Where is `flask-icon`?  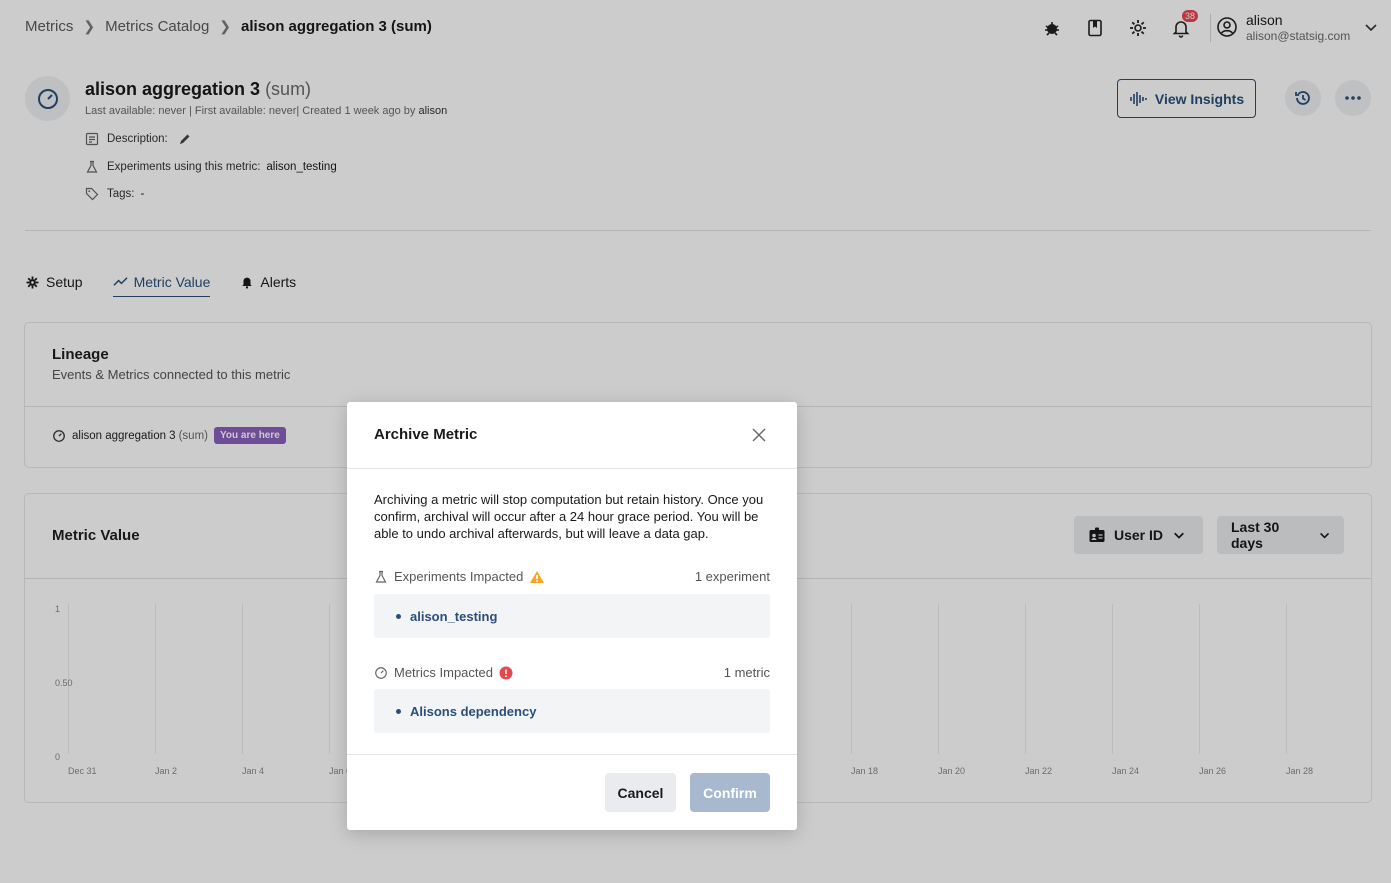 flask-icon is located at coordinates (381, 576).